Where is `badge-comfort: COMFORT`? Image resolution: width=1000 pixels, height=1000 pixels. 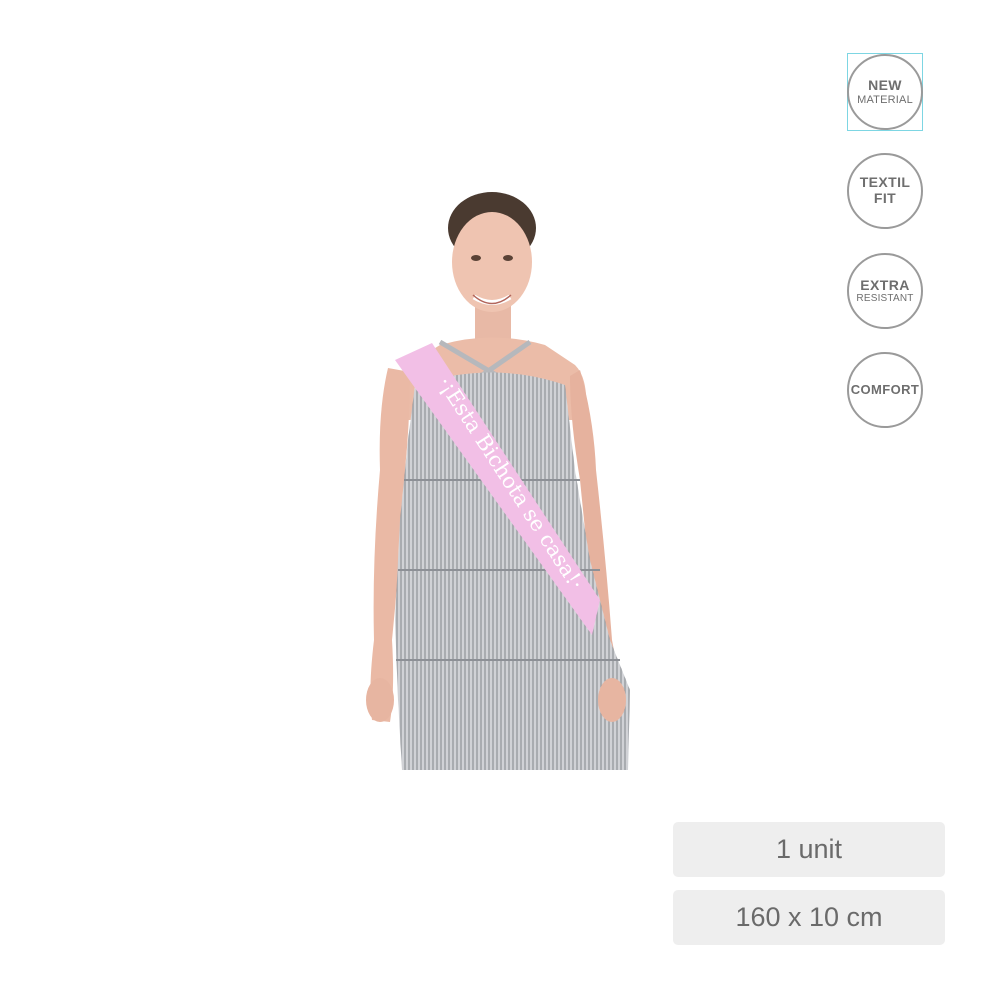
badge-comfort: COMFORT is located at coordinates (885, 390).